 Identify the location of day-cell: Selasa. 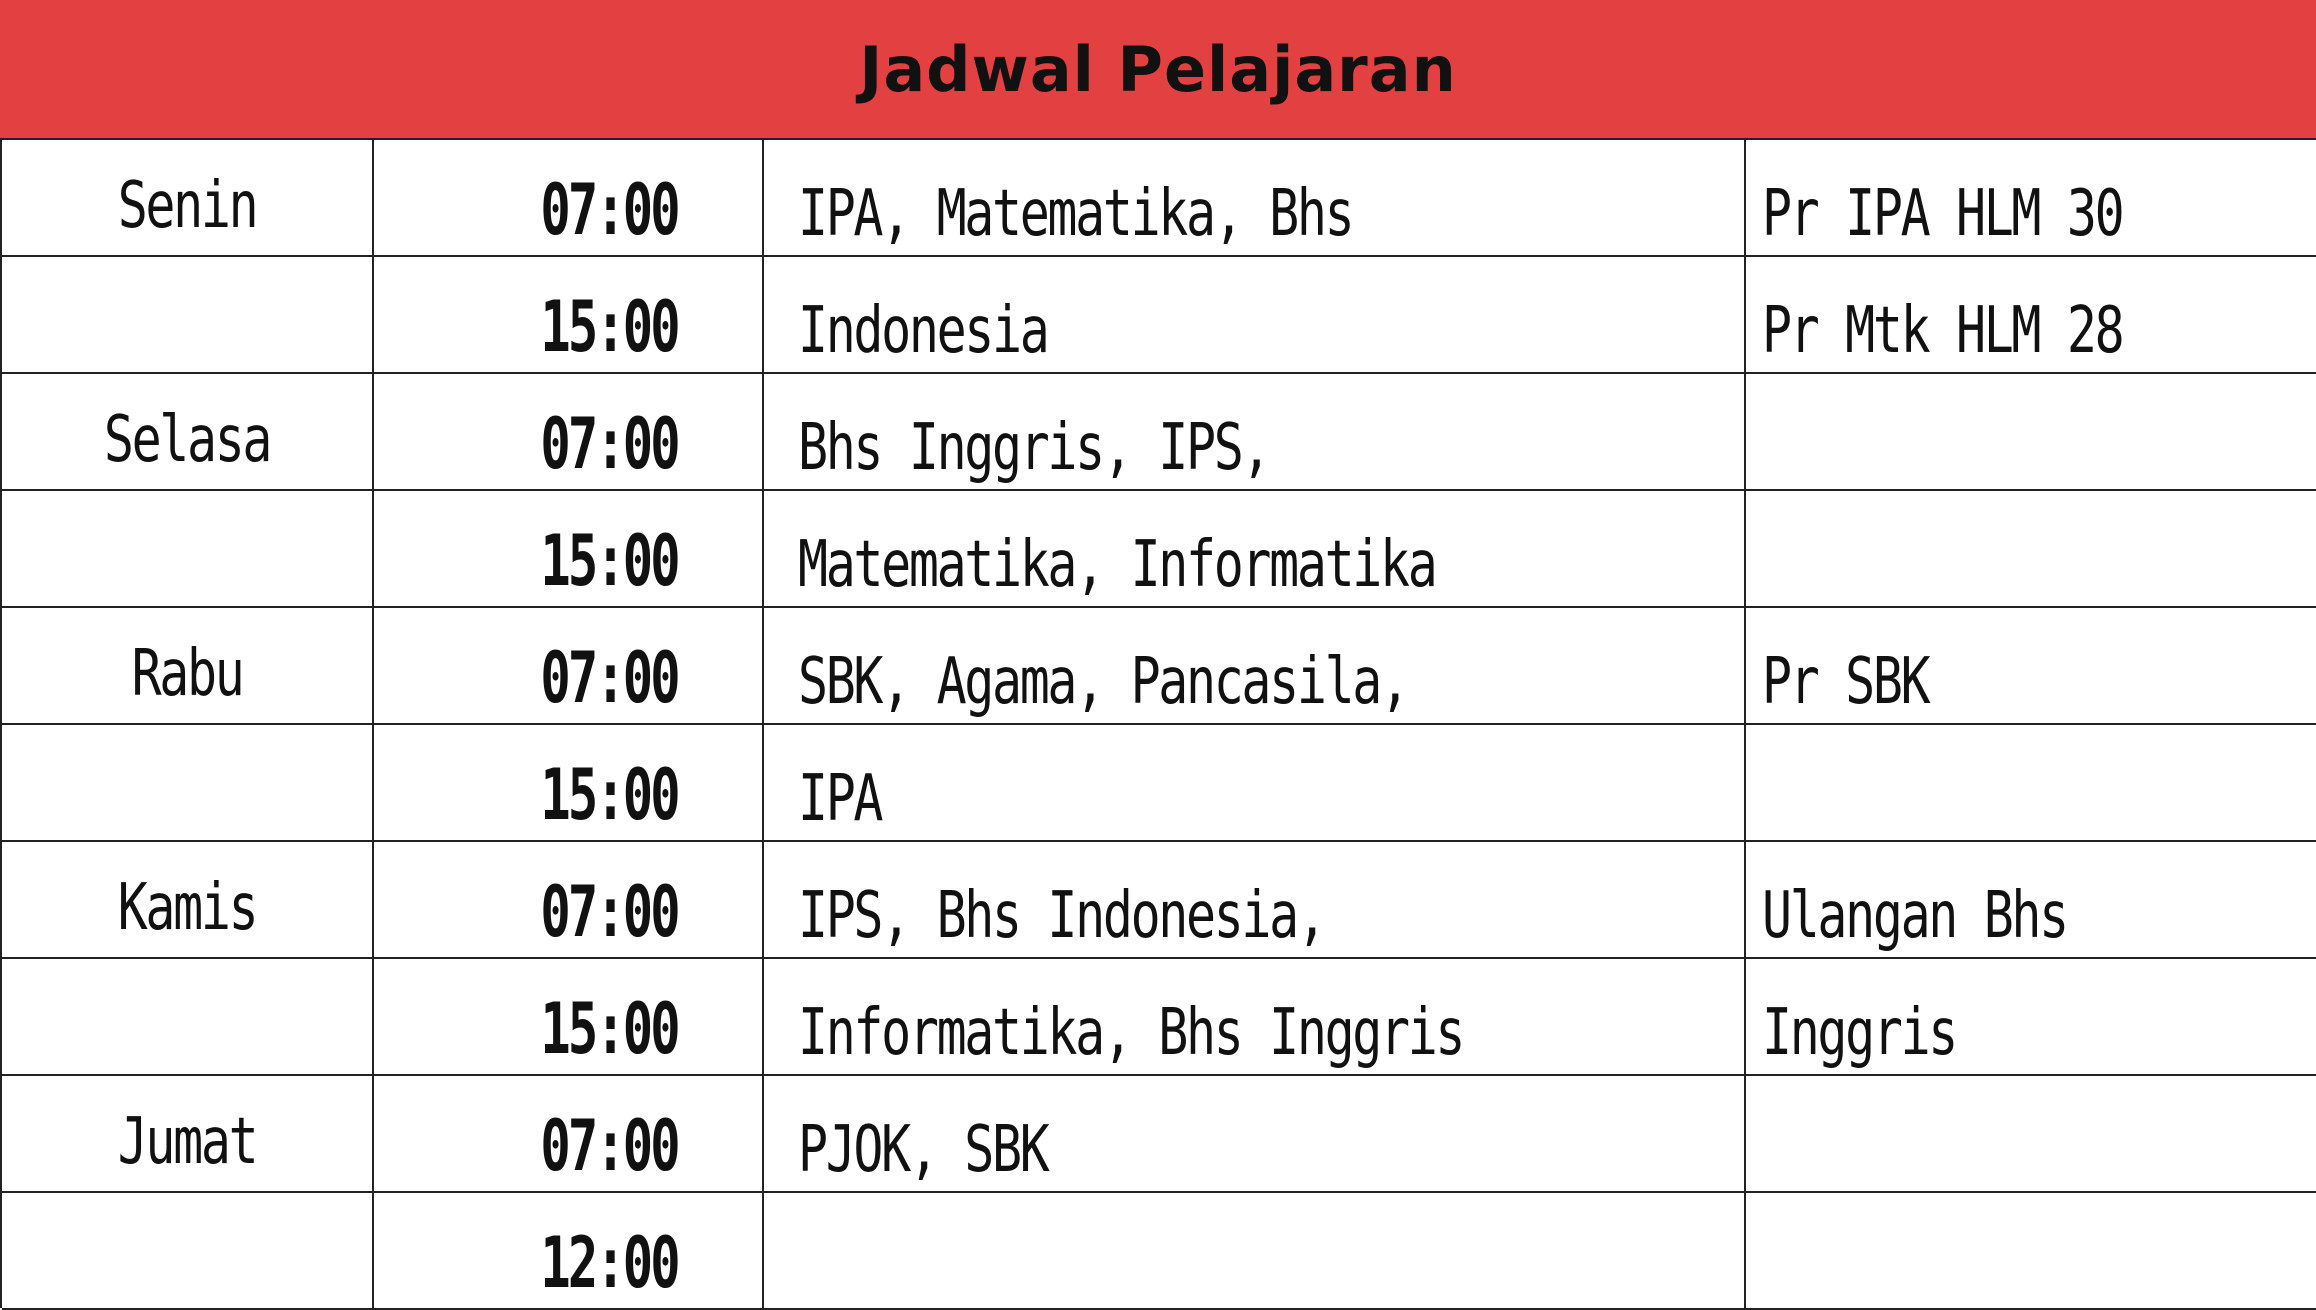
(188, 432).